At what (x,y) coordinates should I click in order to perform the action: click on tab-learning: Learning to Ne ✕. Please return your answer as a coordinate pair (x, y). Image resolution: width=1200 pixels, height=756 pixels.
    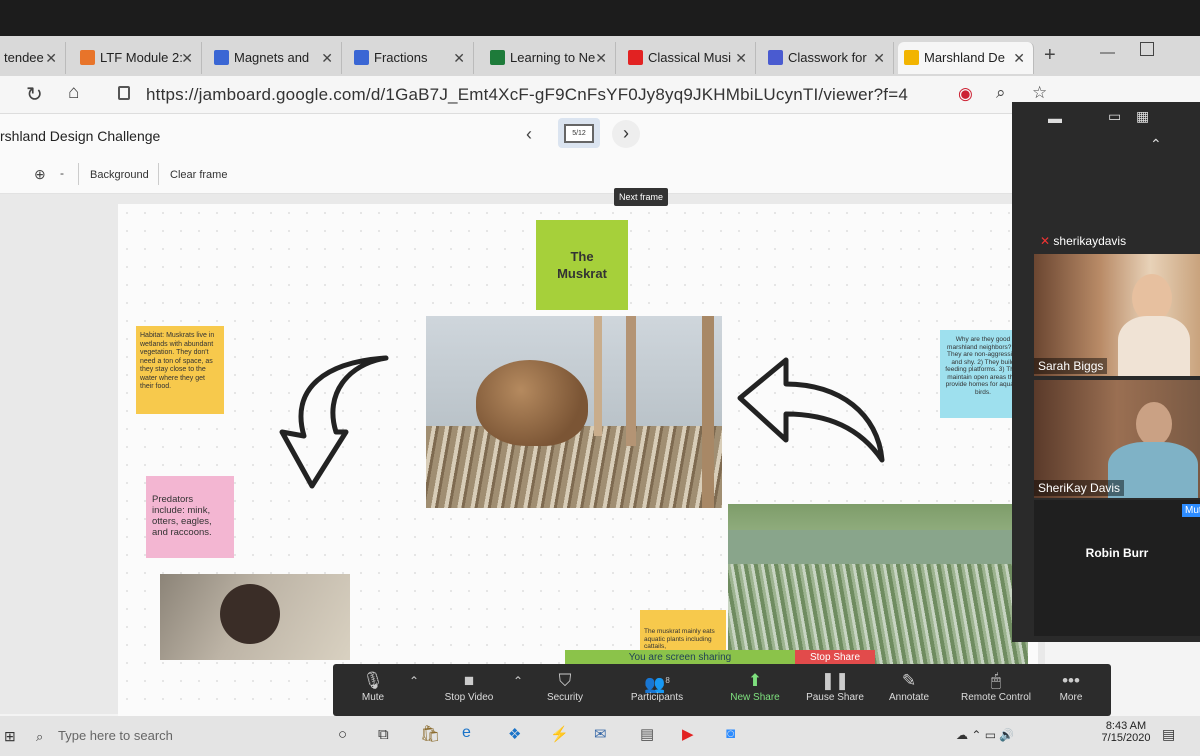
    Looking at the image, I should click on (550, 58).